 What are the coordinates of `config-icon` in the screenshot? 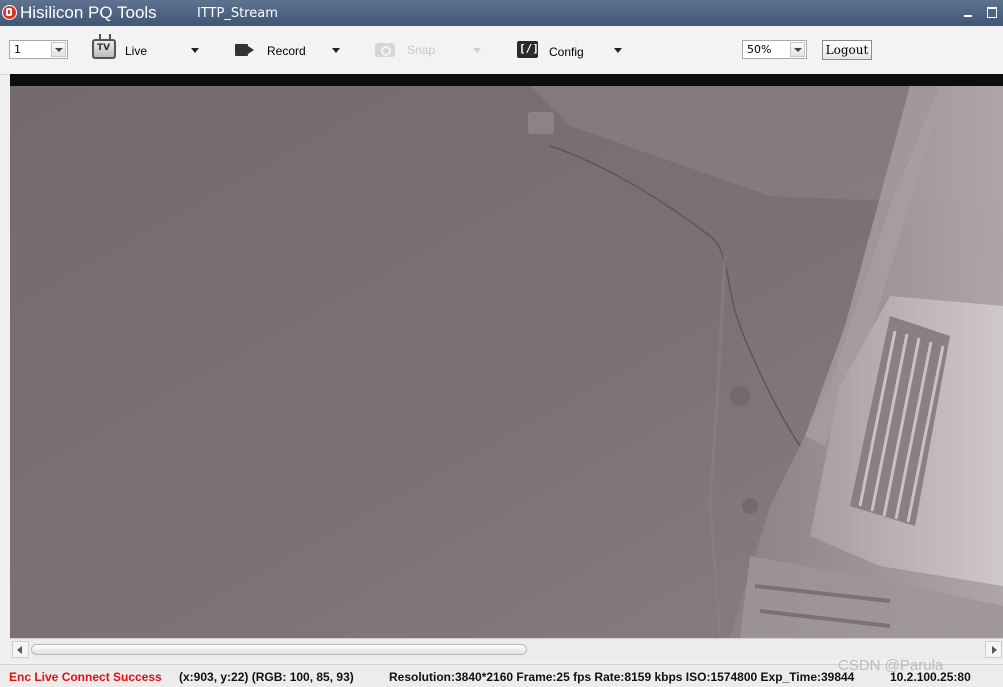 It's located at (528, 49).